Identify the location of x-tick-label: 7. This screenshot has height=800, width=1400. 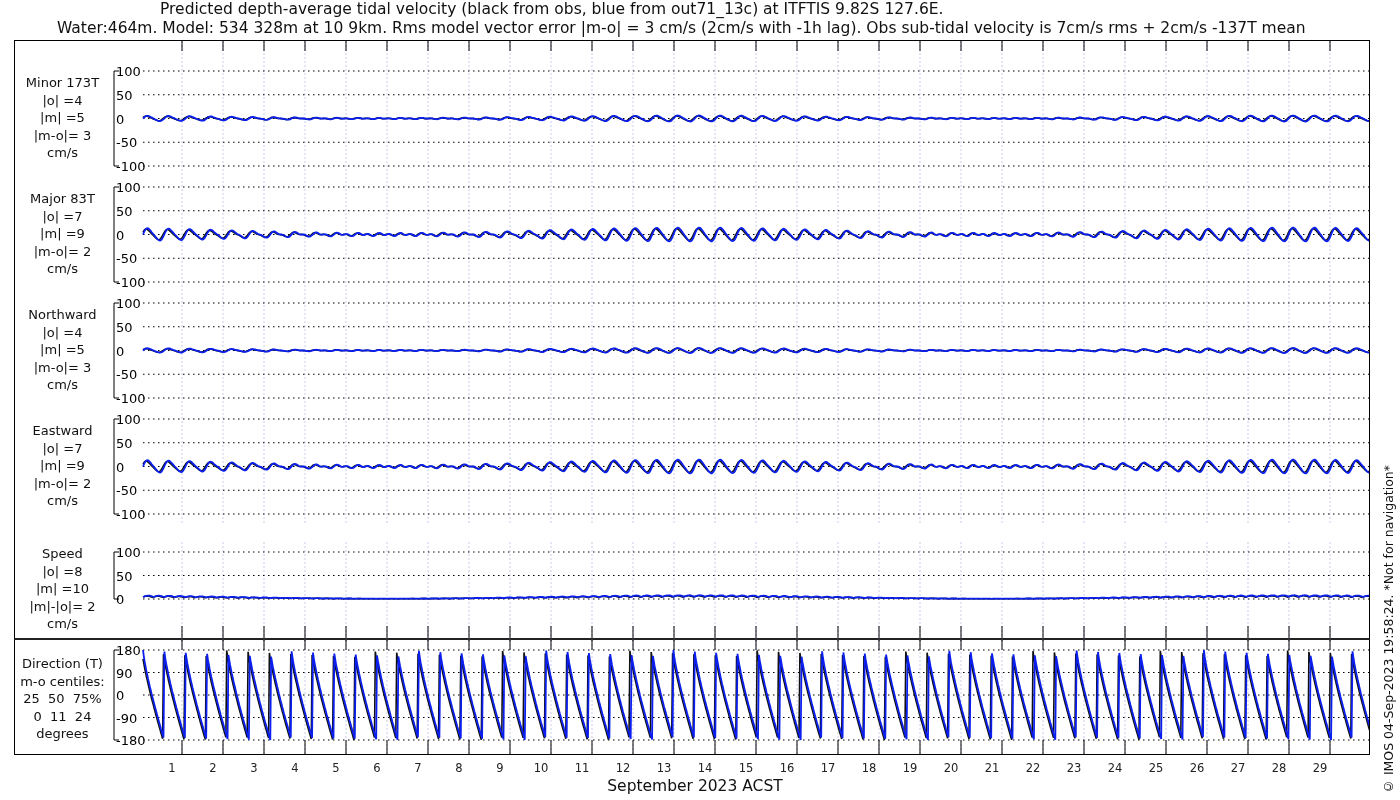
(418, 768).